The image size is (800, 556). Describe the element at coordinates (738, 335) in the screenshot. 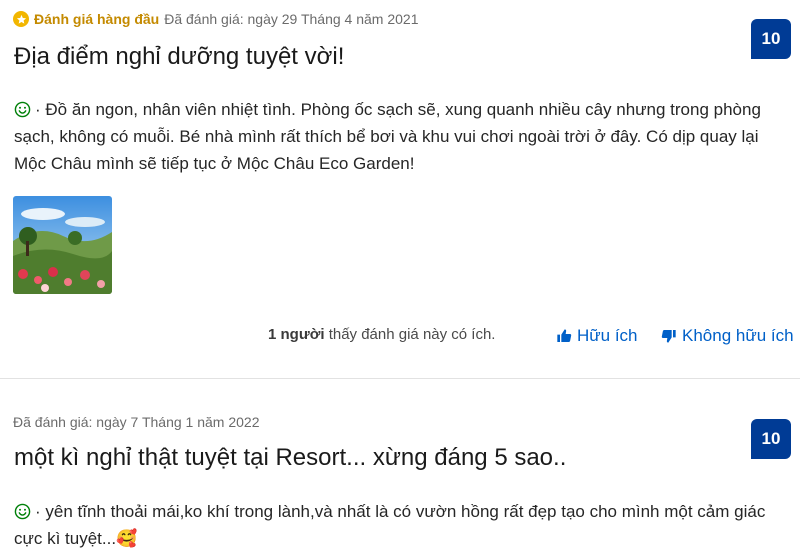

I see `not-helpful-label: Không hữu ích` at that location.